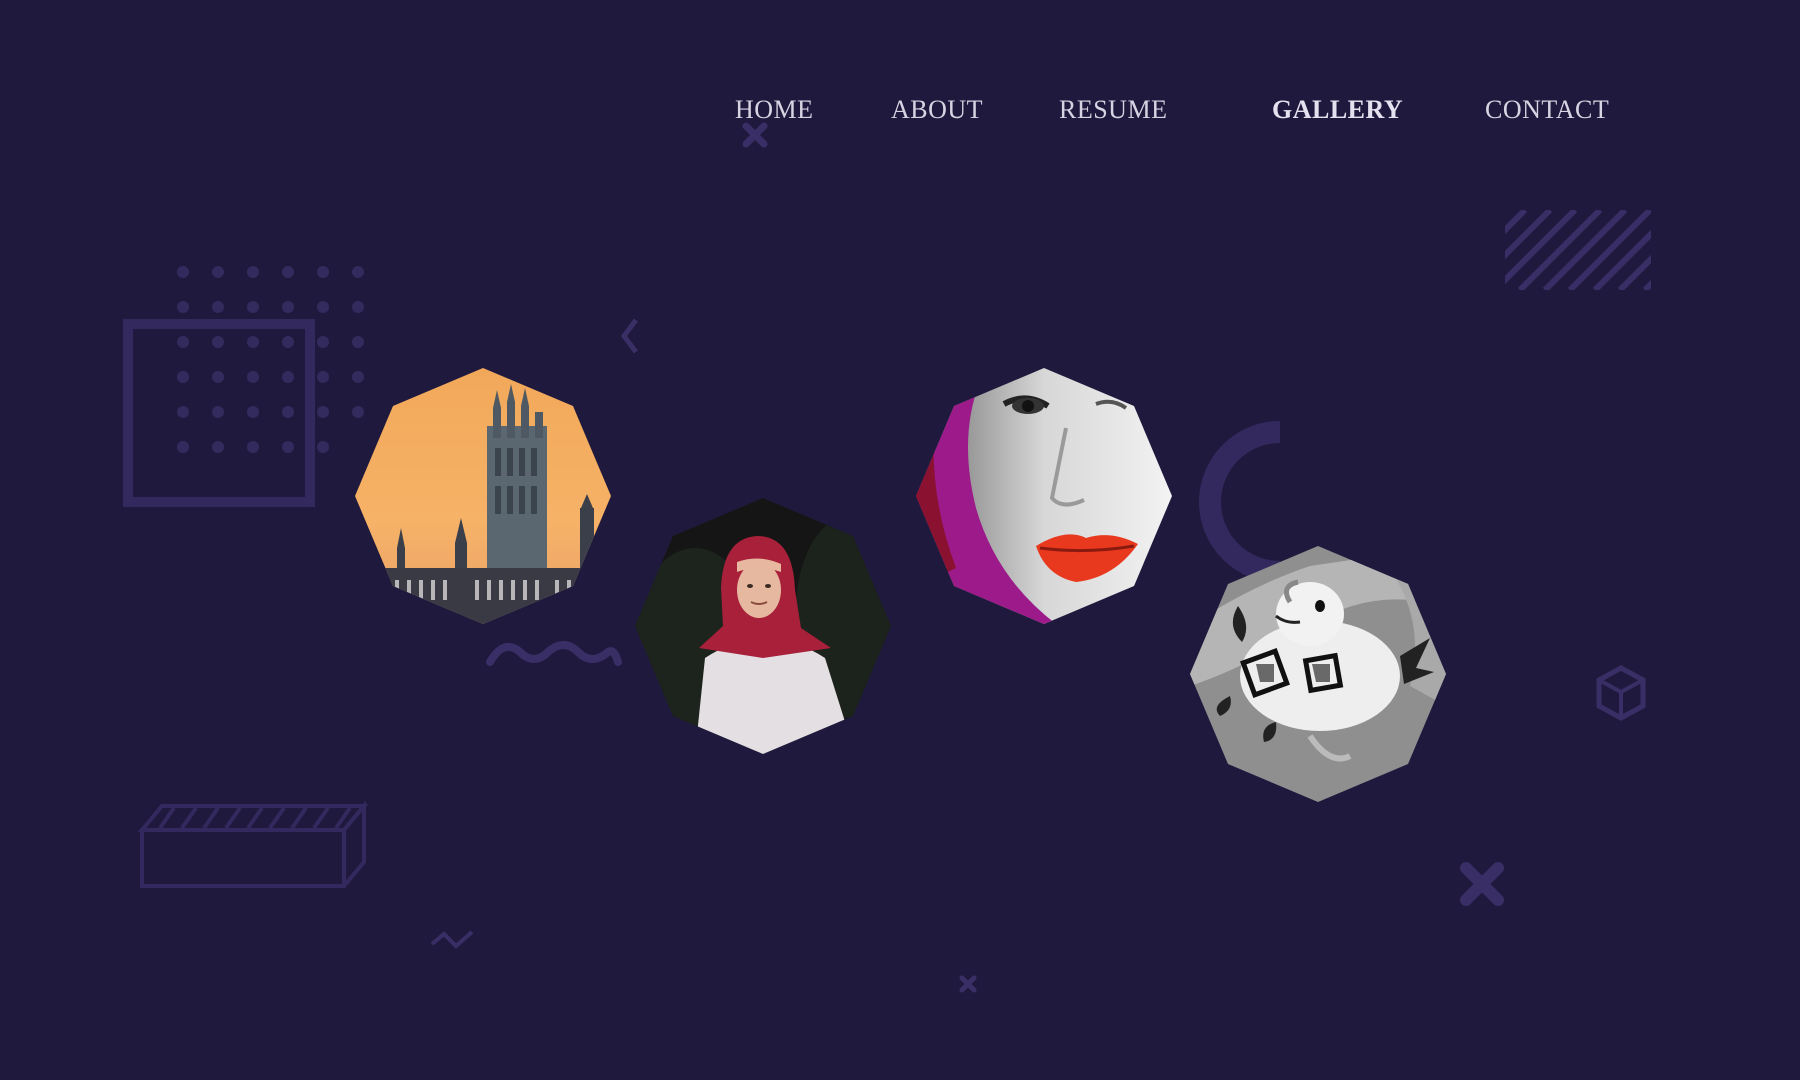 The image size is (1800, 1080). Describe the element at coordinates (937, 110) in the screenshot. I see `nav-about: ABOUT` at that location.